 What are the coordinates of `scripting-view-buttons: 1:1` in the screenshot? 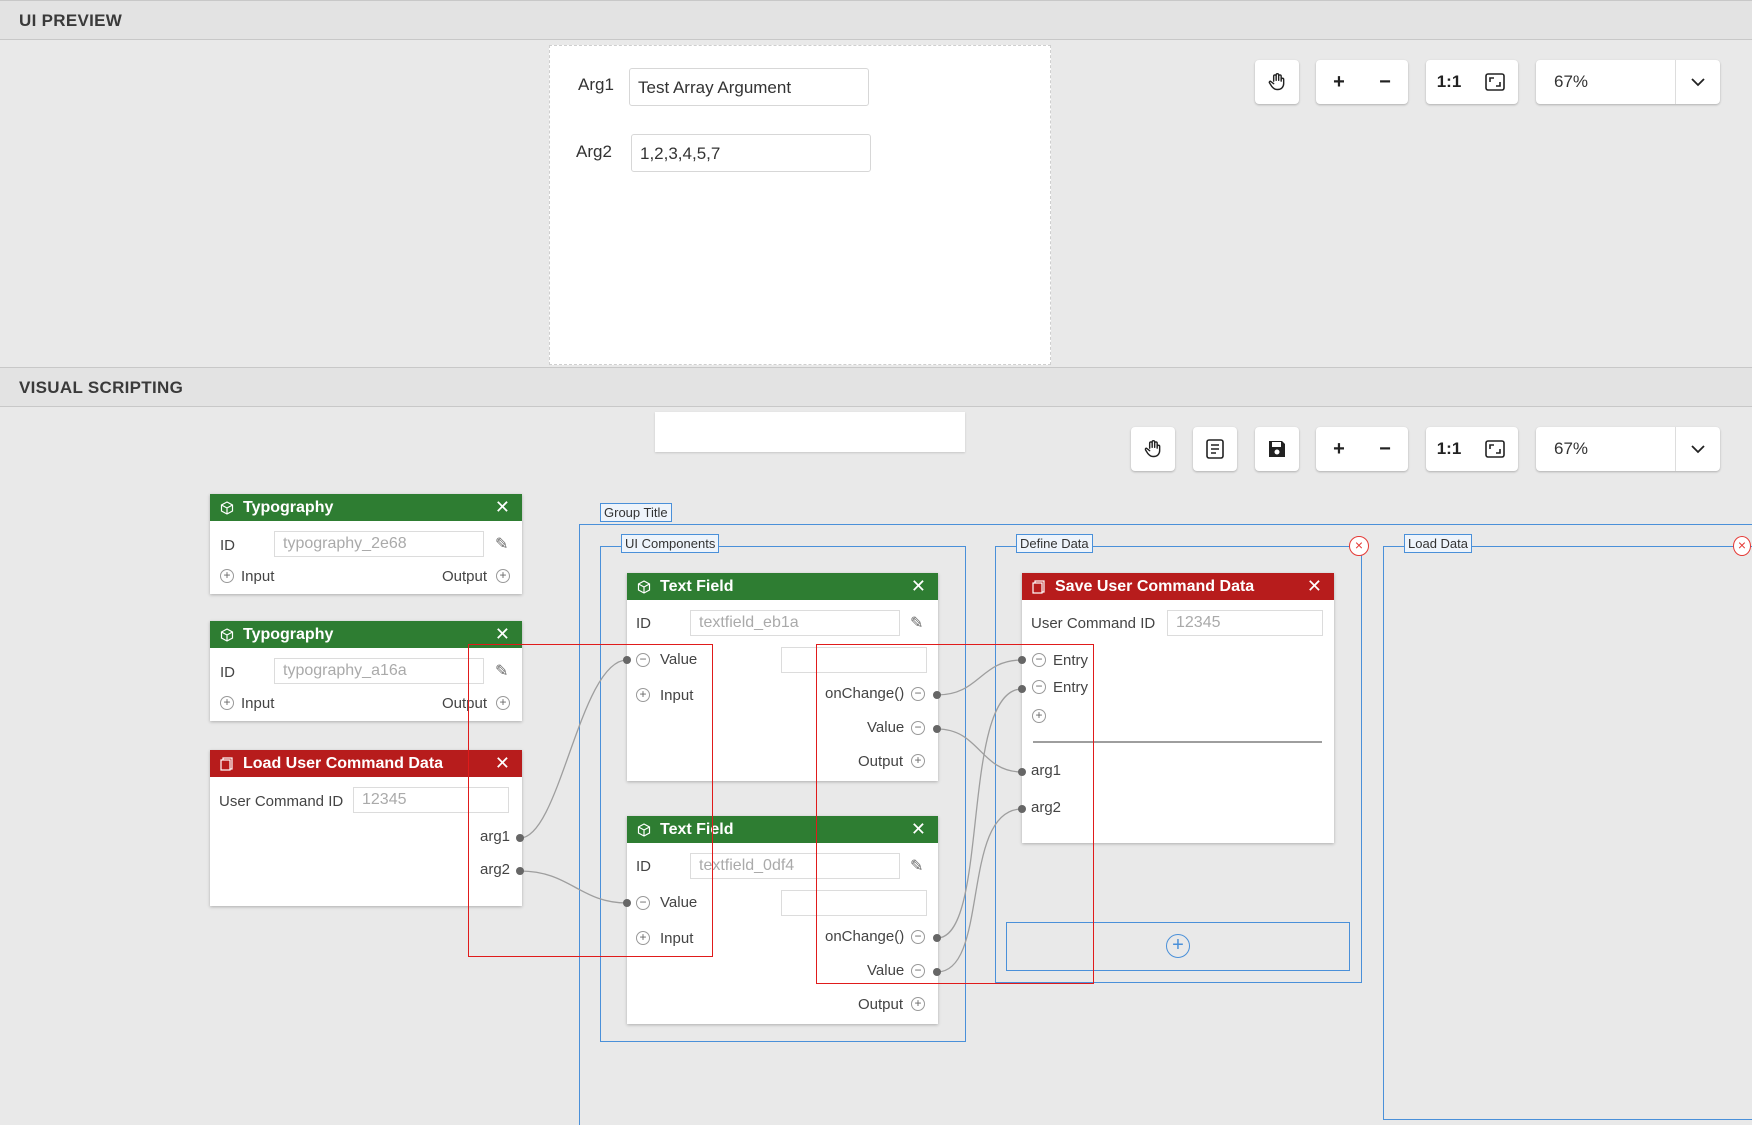 It's located at (1472, 449).